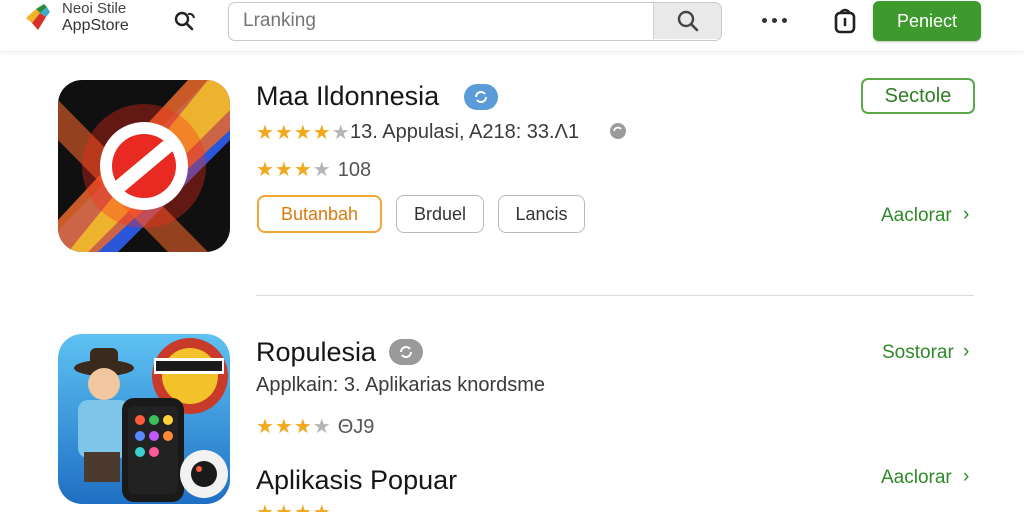 This screenshot has width=1024, height=512. What do you see at coordinates (95, 25) in the screenshot?
I see `brand-line-2: AppStore` at bounding box center [95, 25].